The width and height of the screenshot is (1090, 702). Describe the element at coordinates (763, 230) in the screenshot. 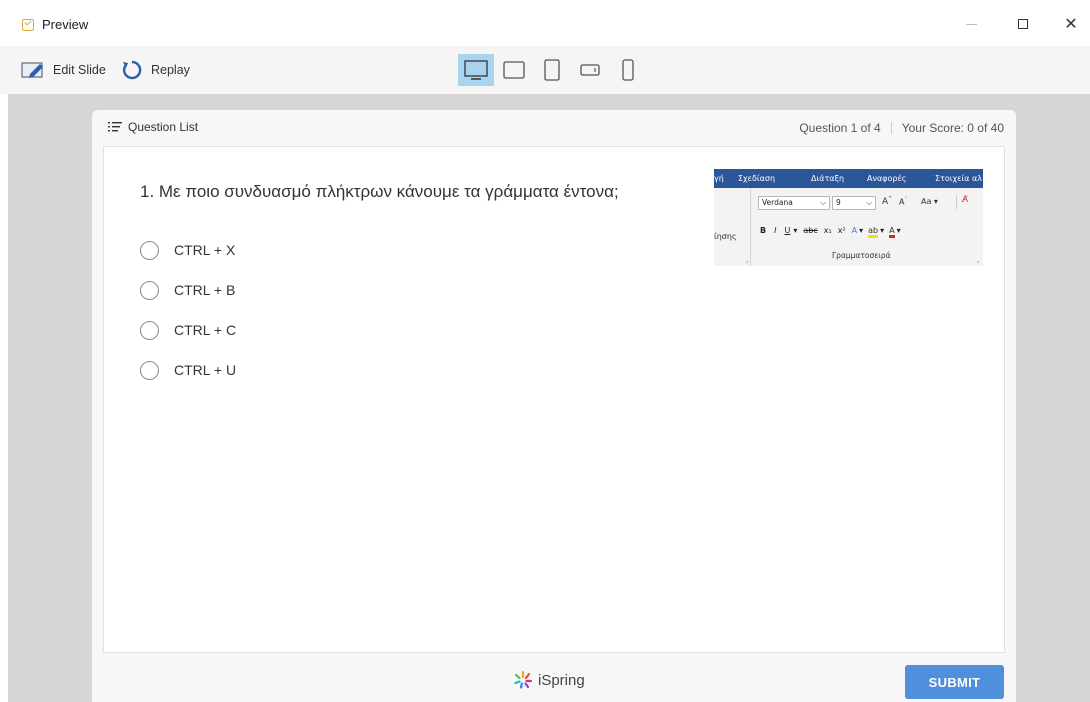

I see `bold-icon: B` at that location.